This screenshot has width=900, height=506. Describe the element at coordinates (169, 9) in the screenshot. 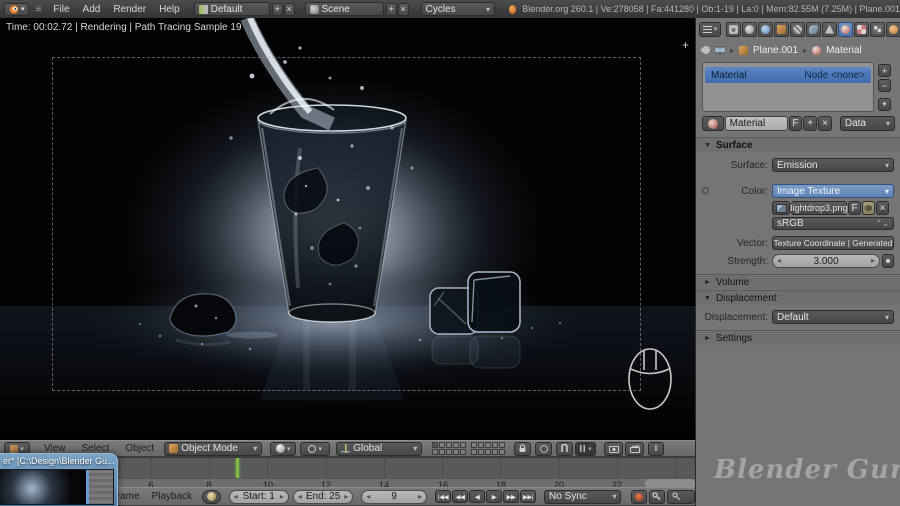

I see `menu-help: Help` at that location.